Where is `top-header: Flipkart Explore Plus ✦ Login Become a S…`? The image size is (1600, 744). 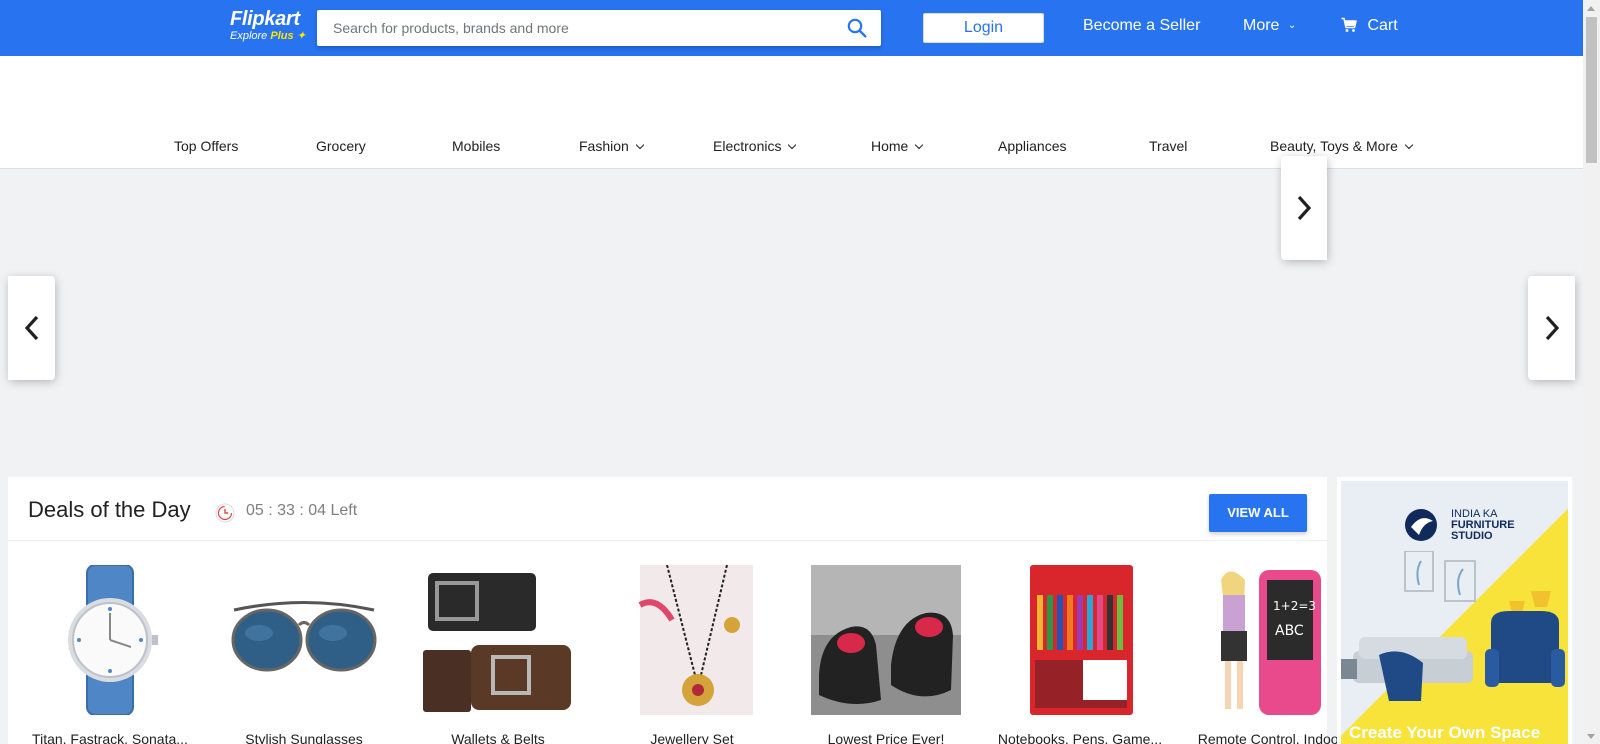 top-header: Flipkart Explore Plus ✦ Login Become a S… is located at coordinates (791, 28).